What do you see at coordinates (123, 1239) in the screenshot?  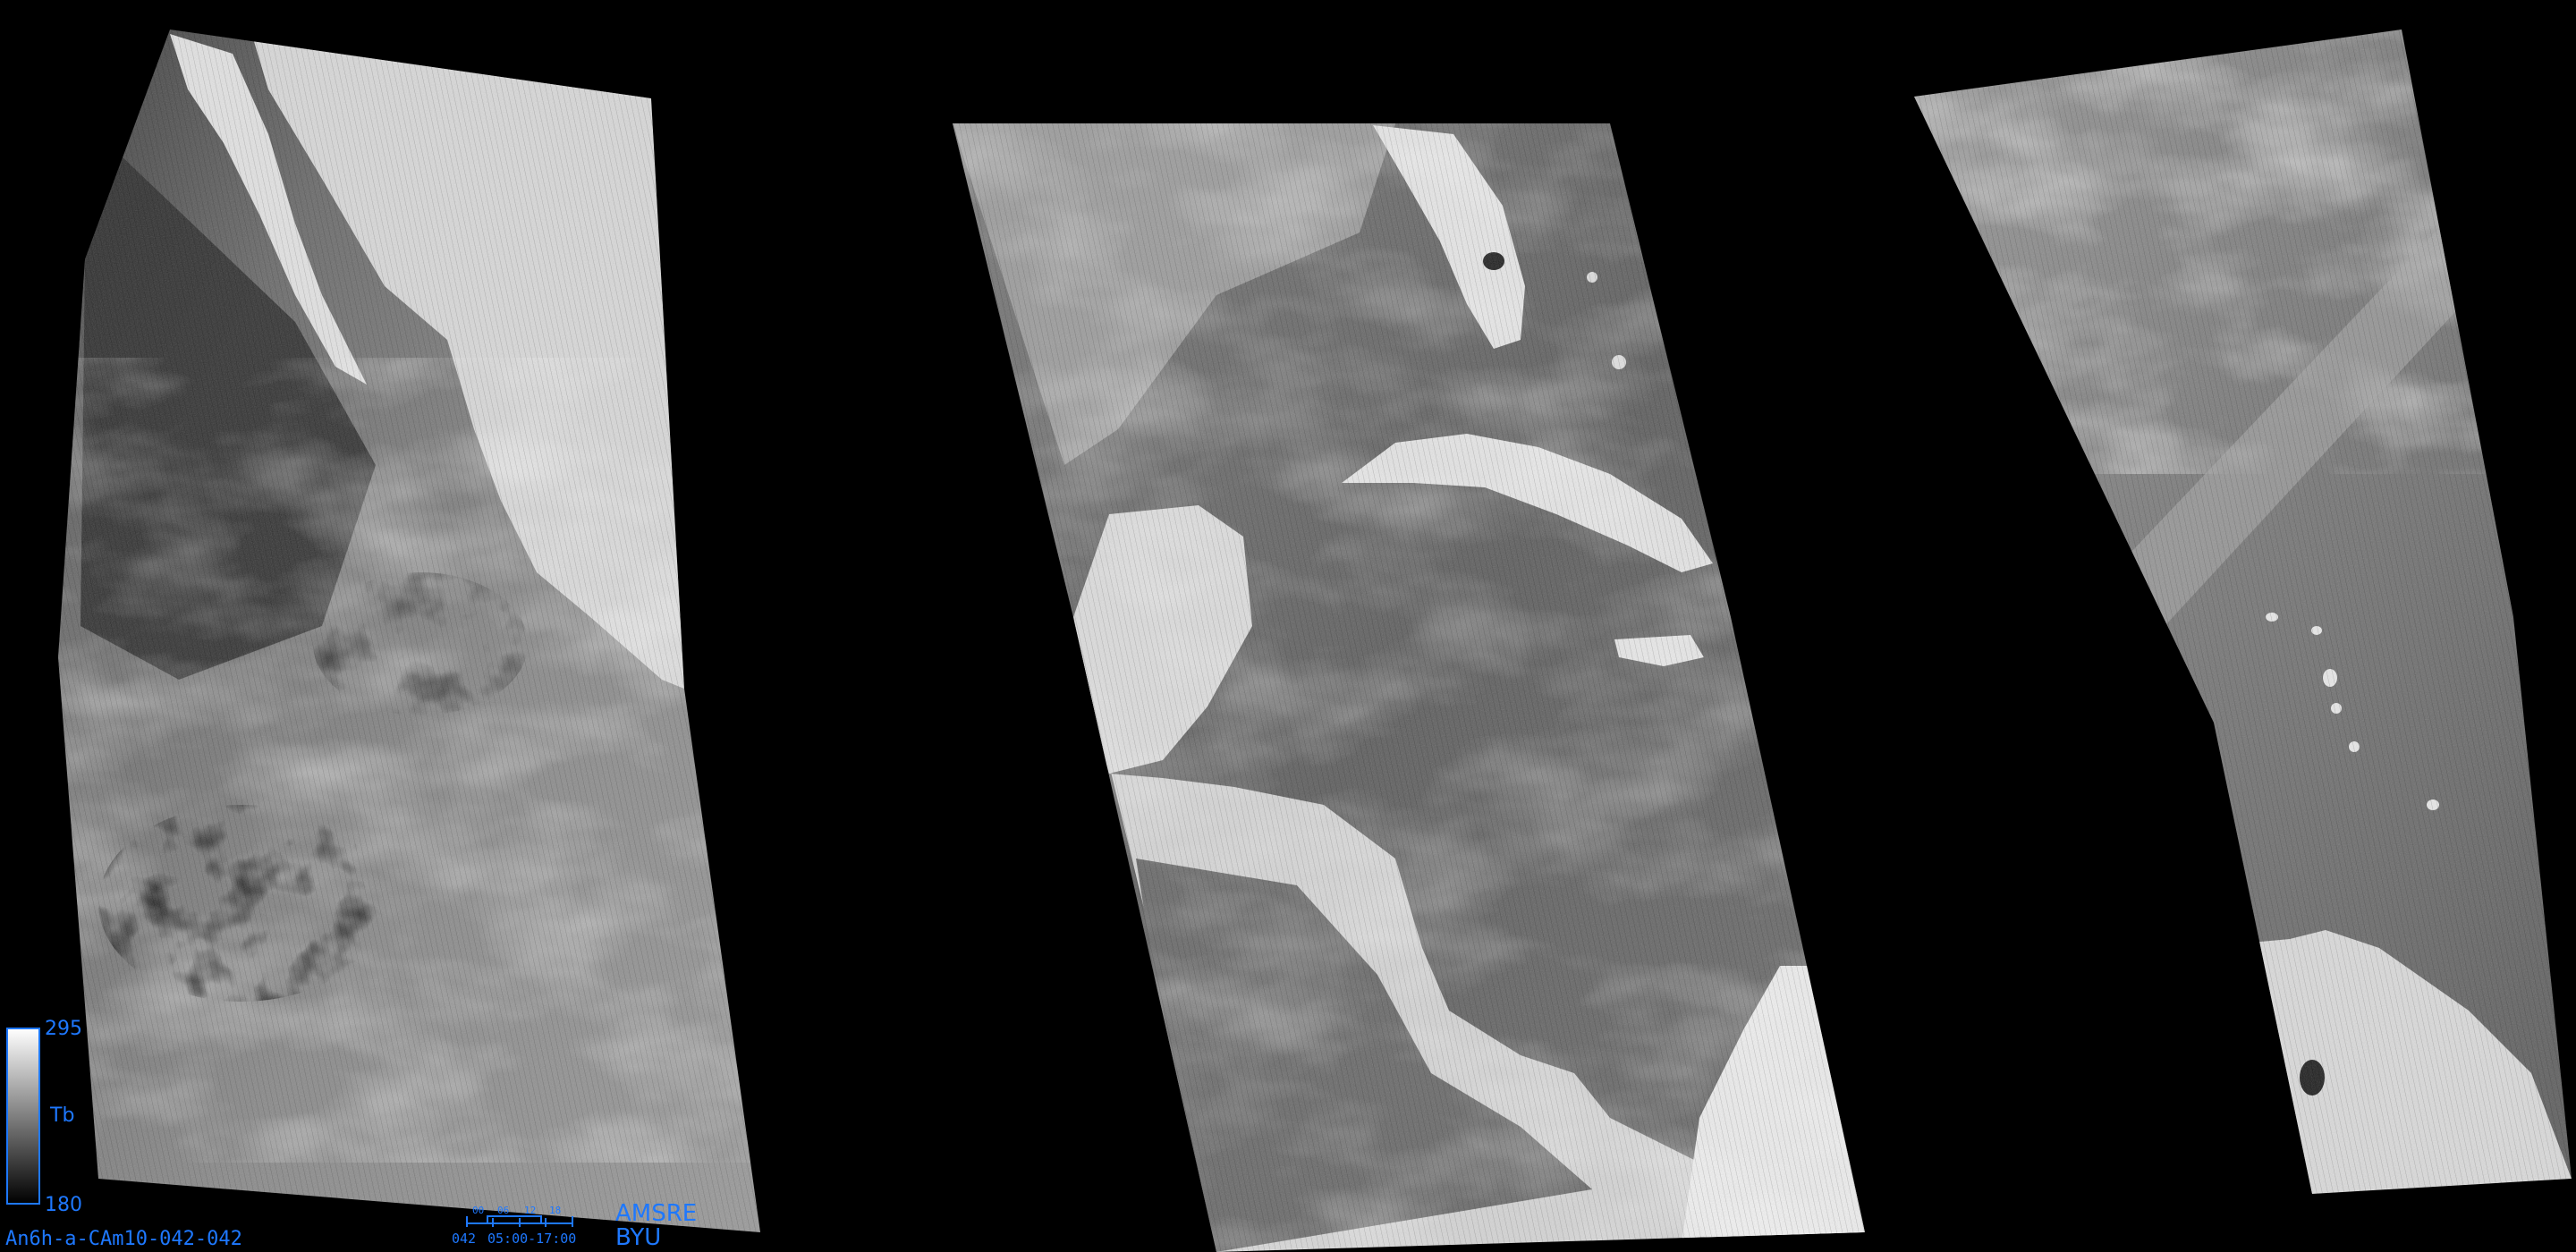 I see `product-id-label: An6h-a-CAm10-042-042` at bounding box center [123, 1239].